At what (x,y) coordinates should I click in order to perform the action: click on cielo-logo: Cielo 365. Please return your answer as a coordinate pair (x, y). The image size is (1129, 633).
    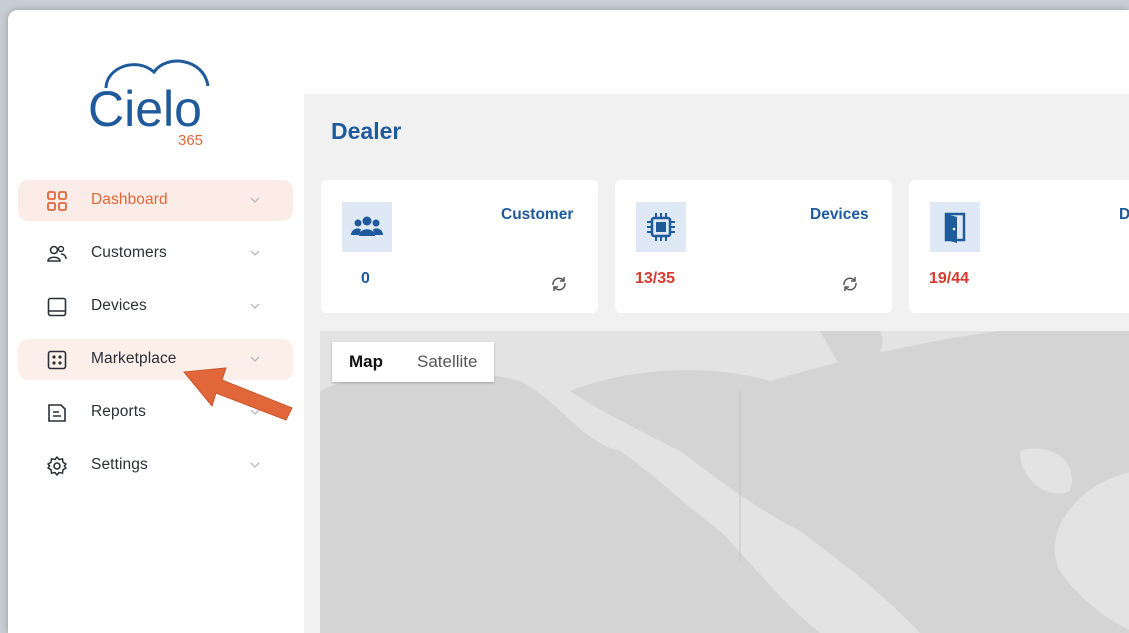
    Looking at the image, I should click on (156, 97).